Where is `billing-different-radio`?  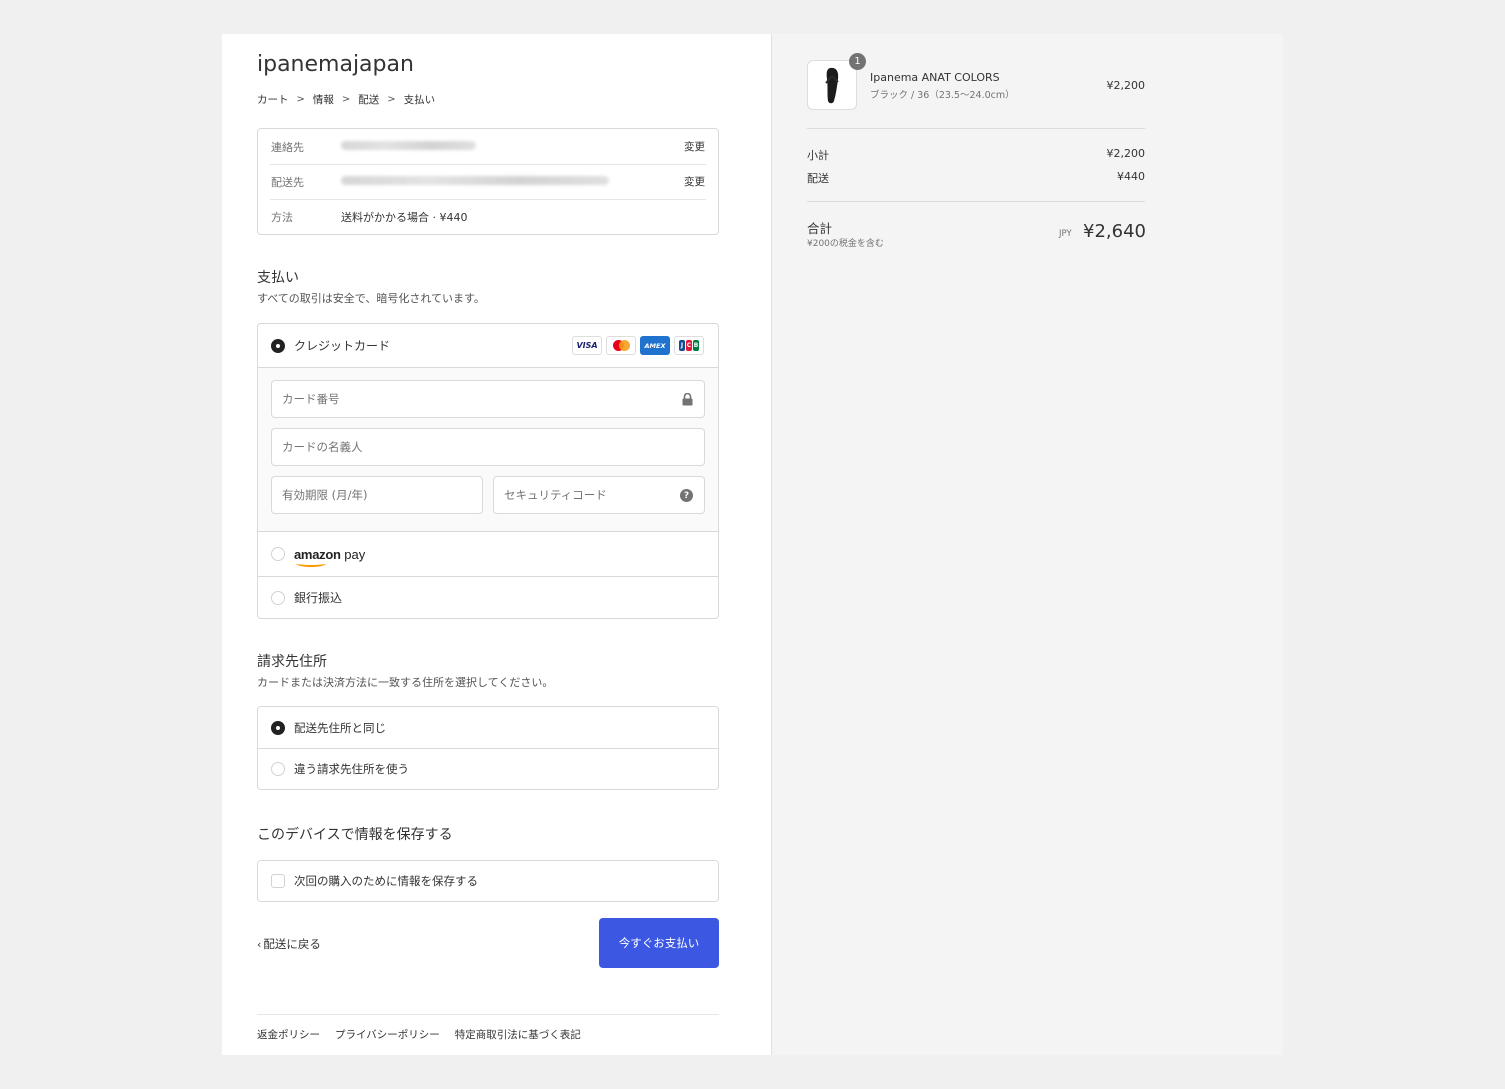 billing-different-radio is located at coordinates (278, 769).